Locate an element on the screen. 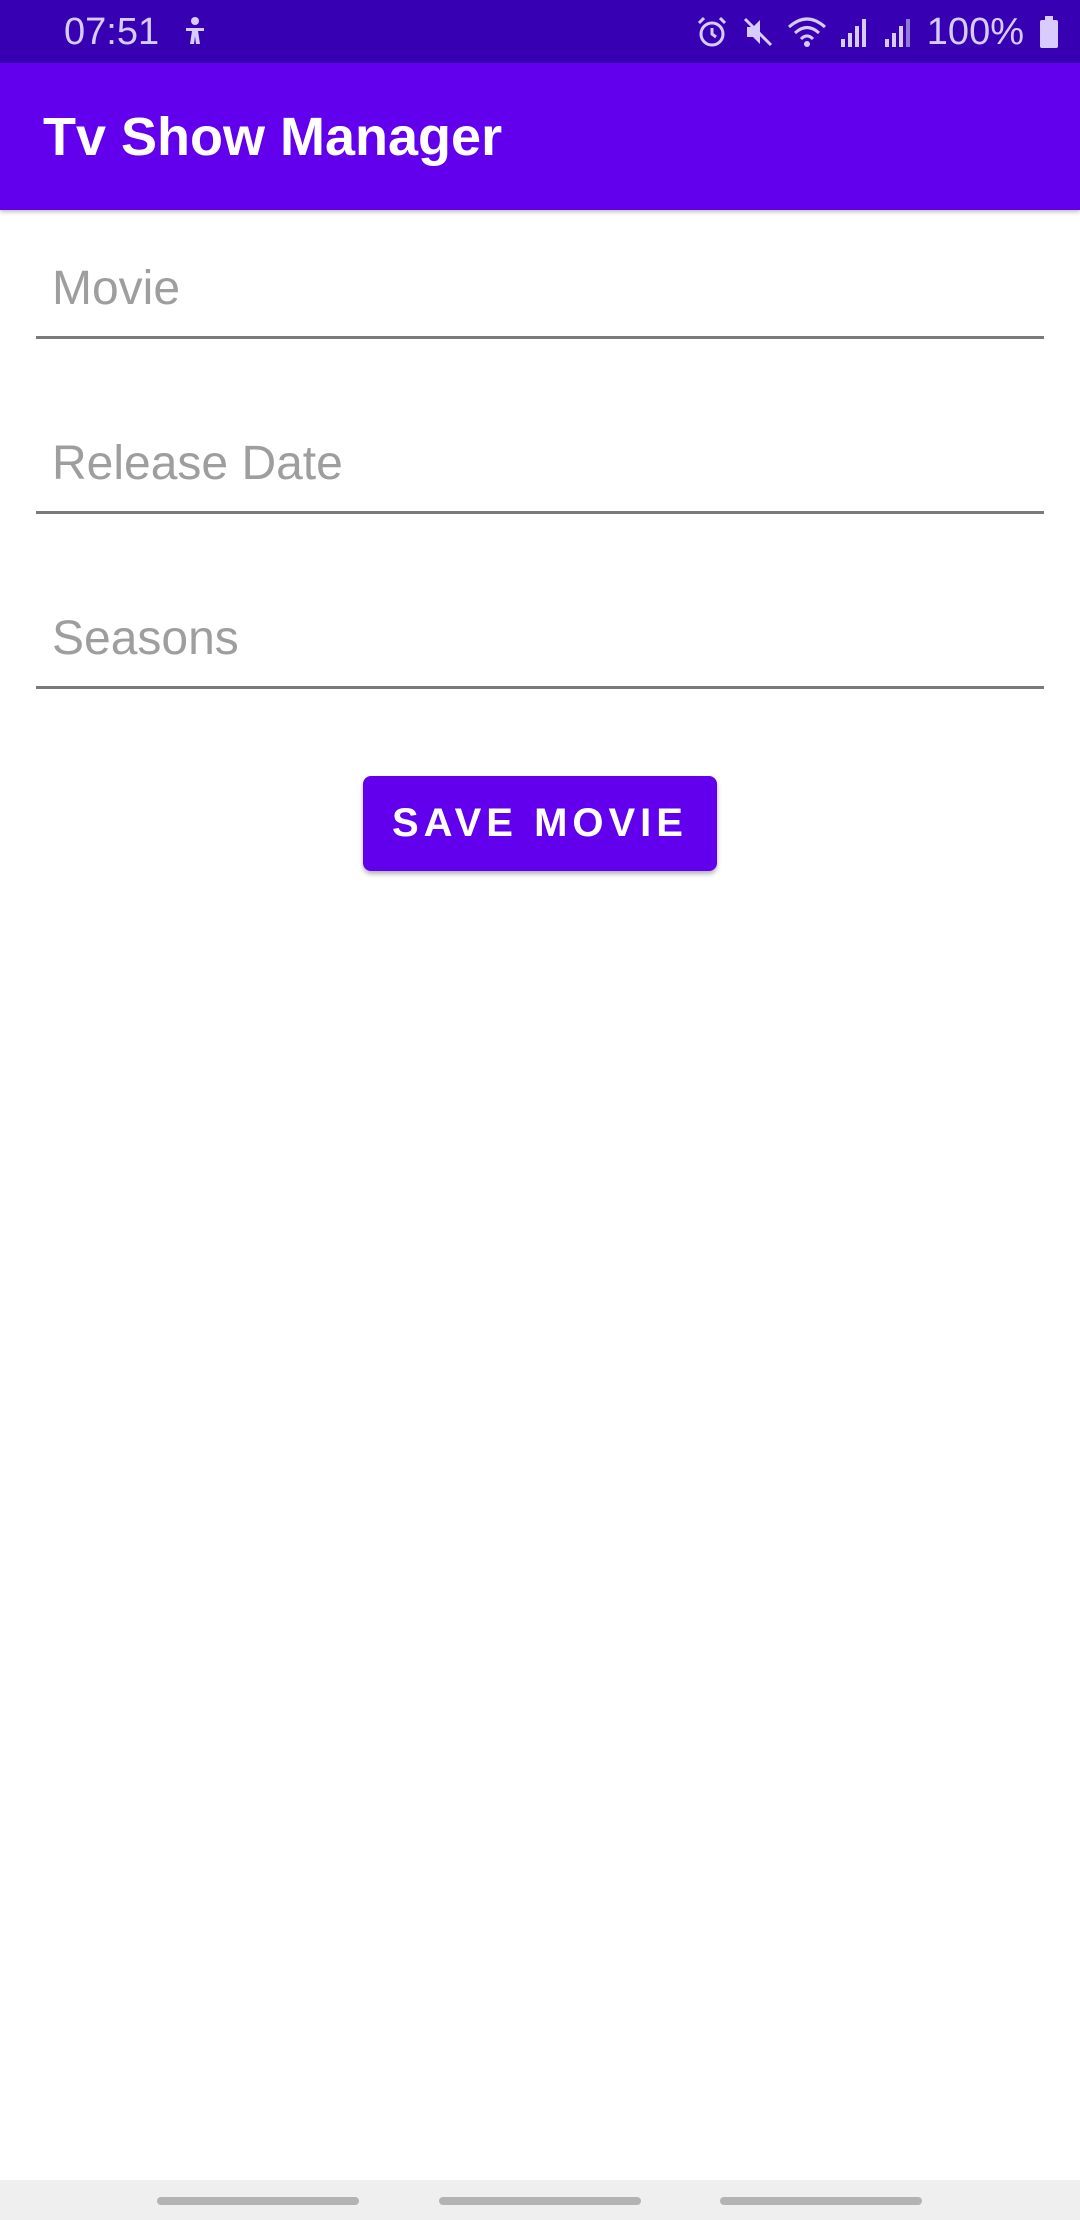 This screenshot has width=1080, height=2220. accessibility-icon is located at coordinates (195, 30).